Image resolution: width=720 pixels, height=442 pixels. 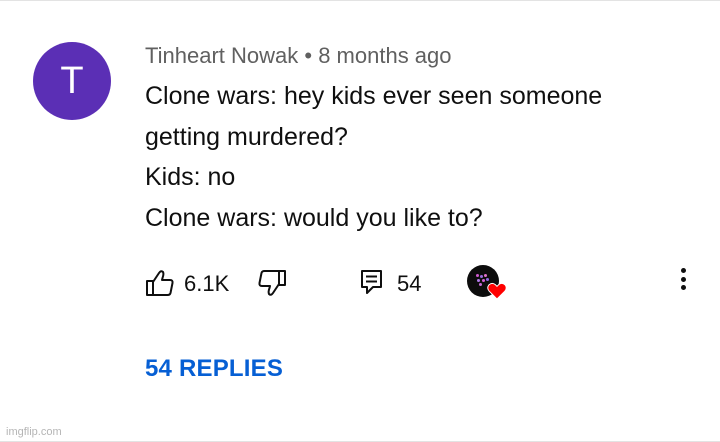 I want to click on creator-heart-icon, so click(x=497, y=293).